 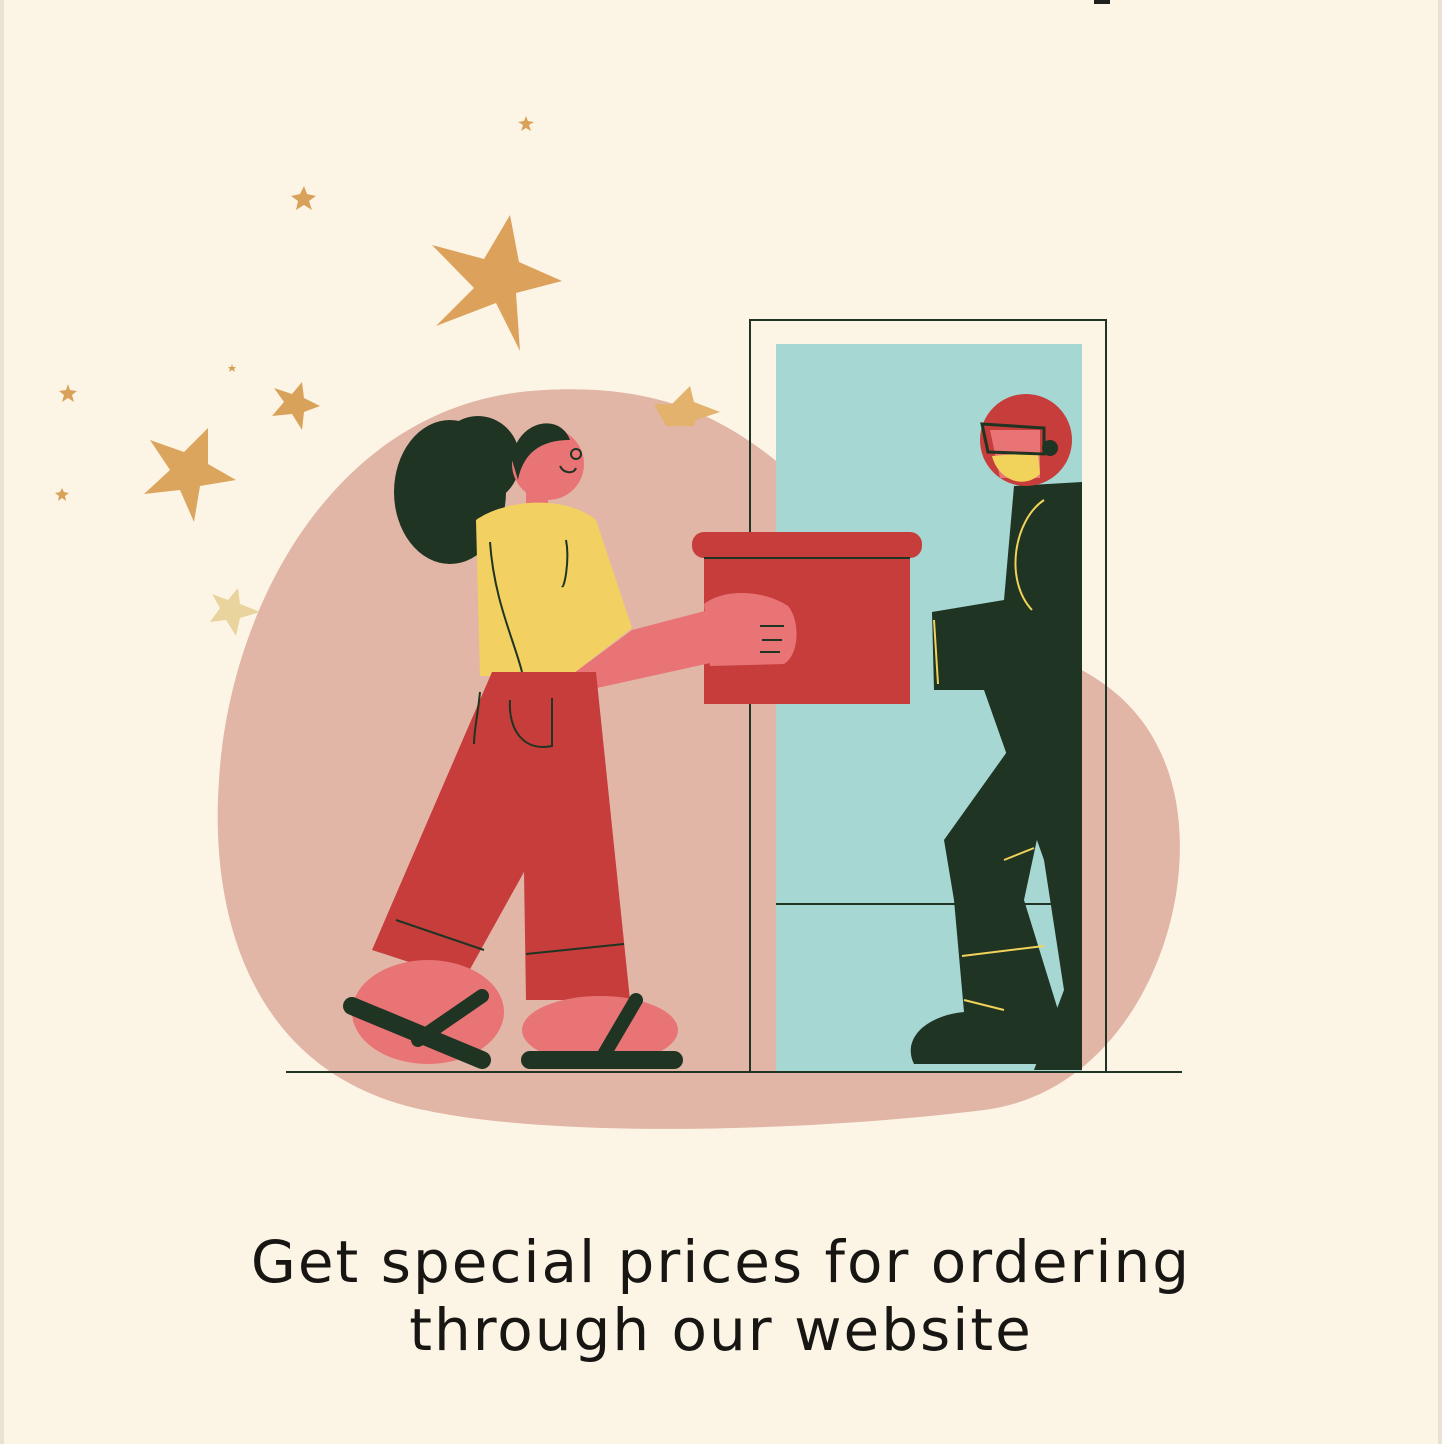 I want to click on tagline-line-1: Get special prices for ordering, so click(x=721, y=1262).